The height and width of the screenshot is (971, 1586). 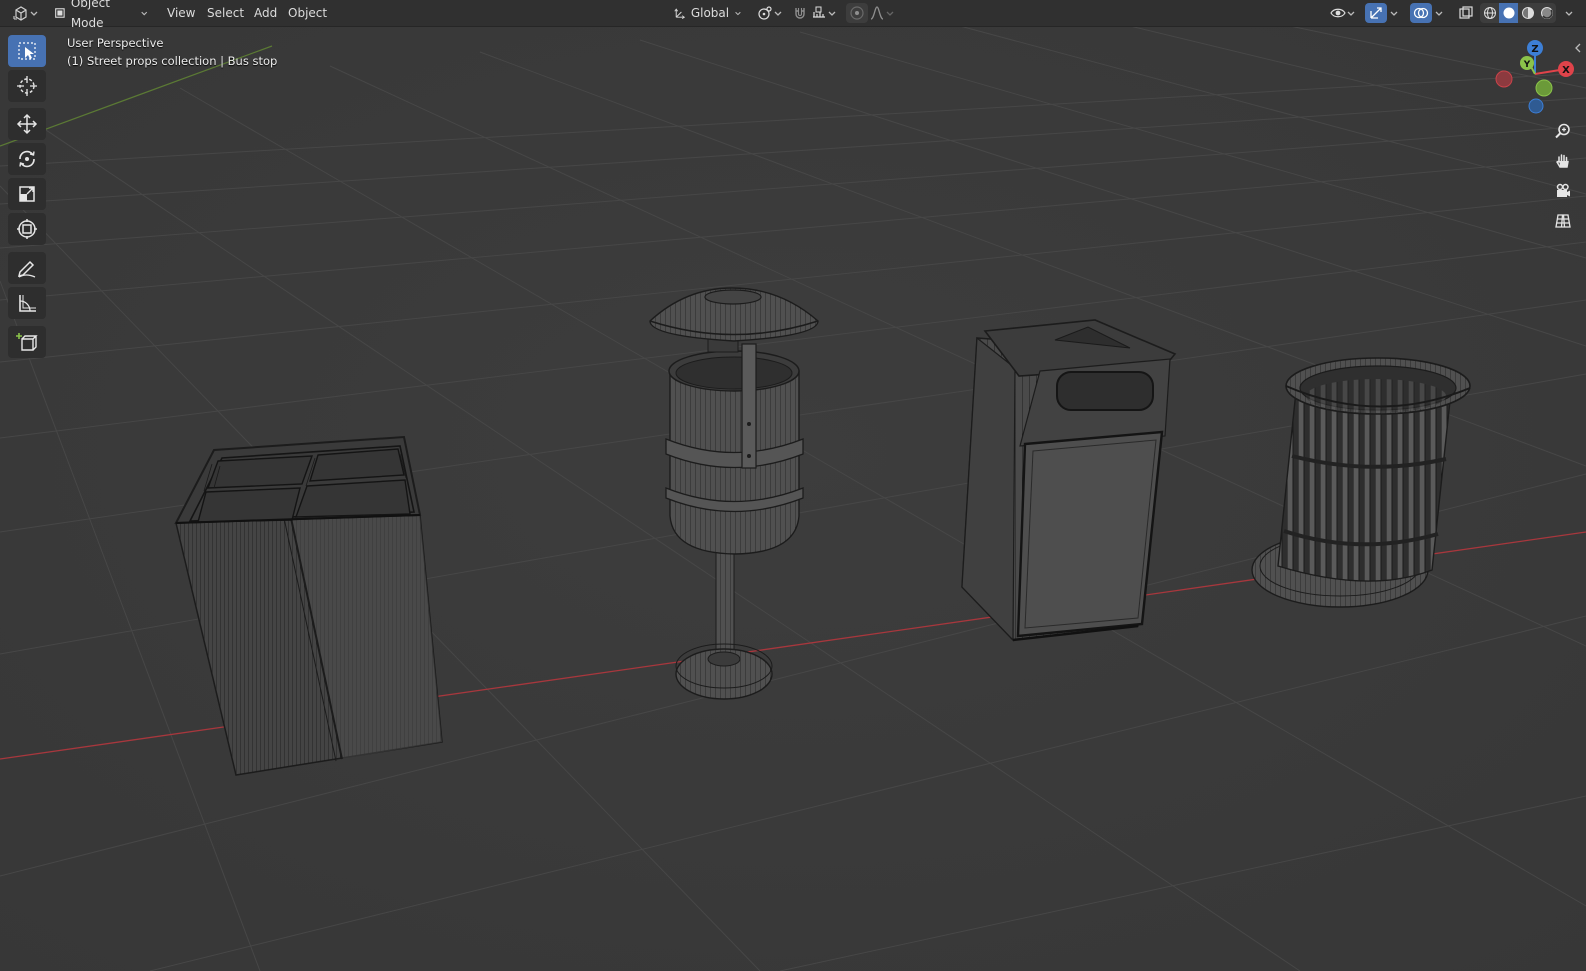 I want to click on y-axis-label: Y, so click(x=1527, y=65).